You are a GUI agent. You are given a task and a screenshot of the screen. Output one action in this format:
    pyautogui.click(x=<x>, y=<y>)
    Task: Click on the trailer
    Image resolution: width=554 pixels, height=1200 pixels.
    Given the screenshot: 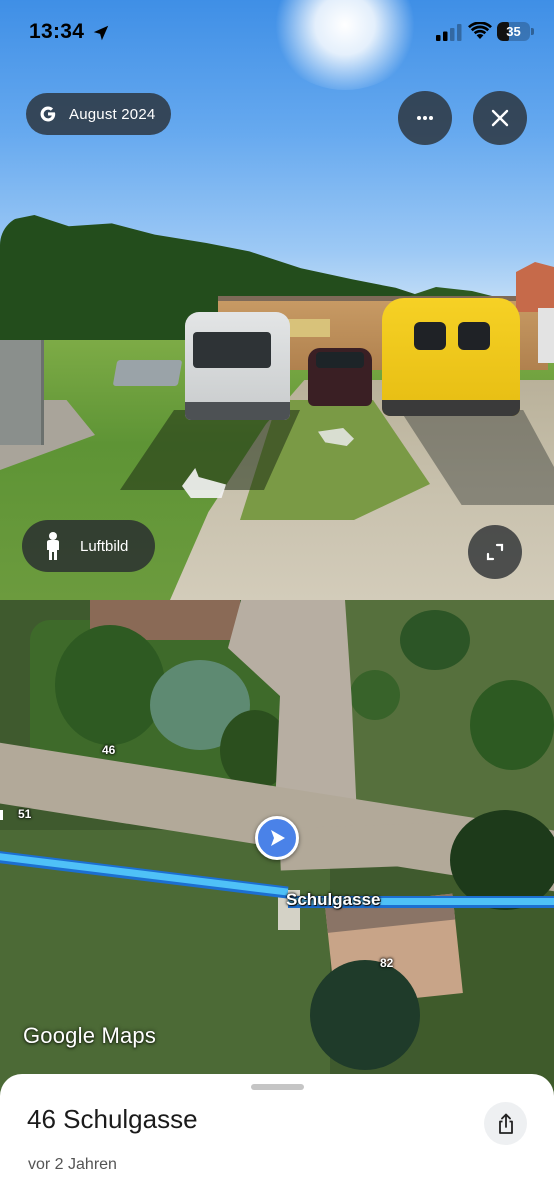 What is the action you would take?
    pyautogui.click(x=147, y=373)
    